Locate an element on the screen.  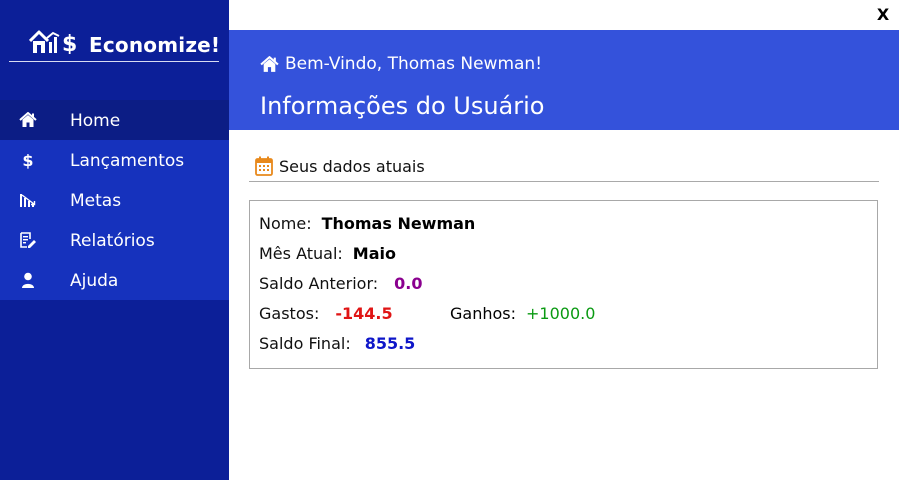
welcome-text: Bem-Vindo, Thomas Newman! is located at coordinates (414, 64).